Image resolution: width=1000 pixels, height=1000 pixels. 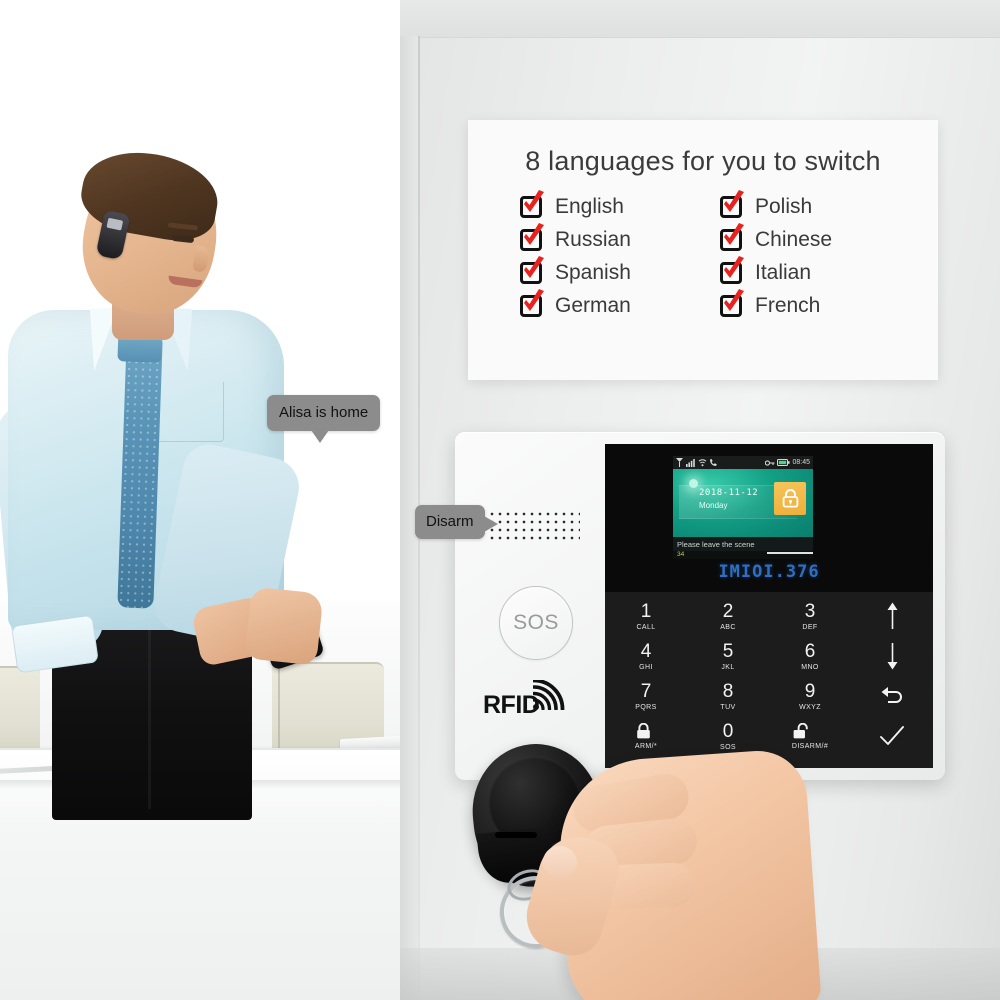 I want to click on key-sublabel: WXYZ, so click(x=810, y=707).